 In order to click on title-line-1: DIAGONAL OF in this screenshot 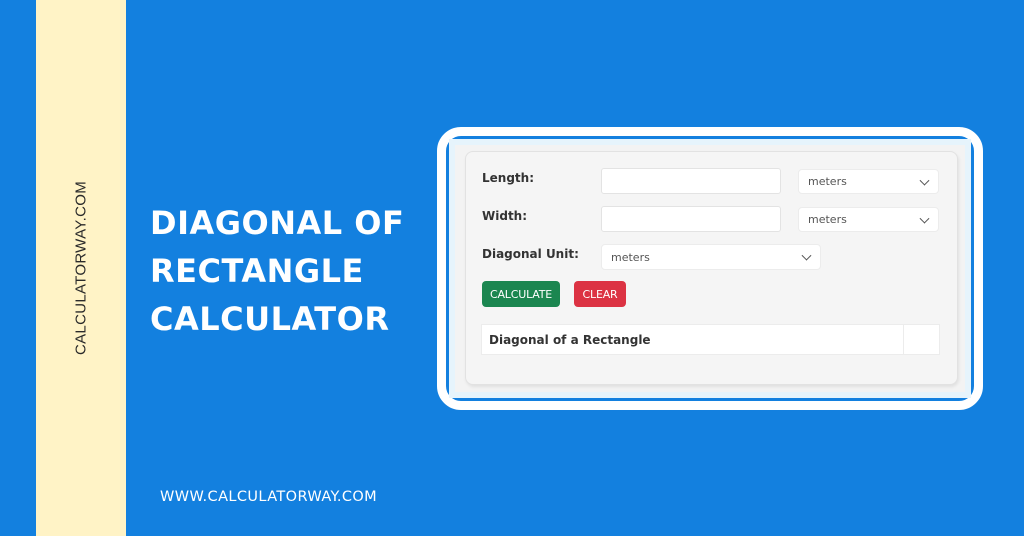, I will do `click(277, 223)`.